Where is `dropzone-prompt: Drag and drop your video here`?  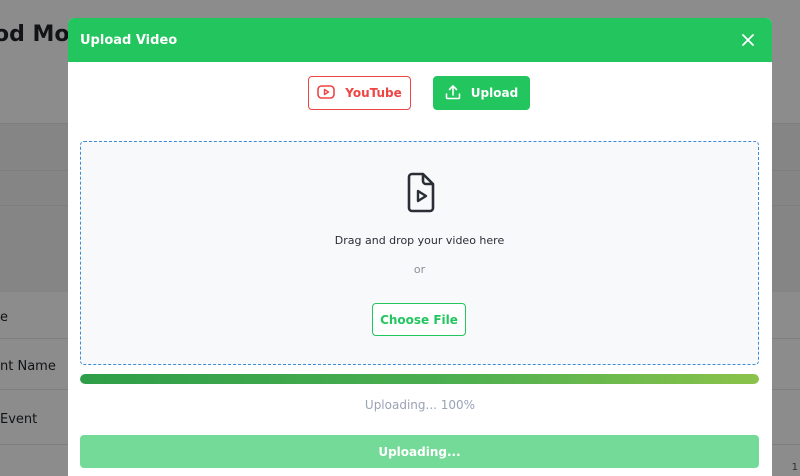
dropzone-prompt: Drag and drop your video here is located at coordinates (419, 240).